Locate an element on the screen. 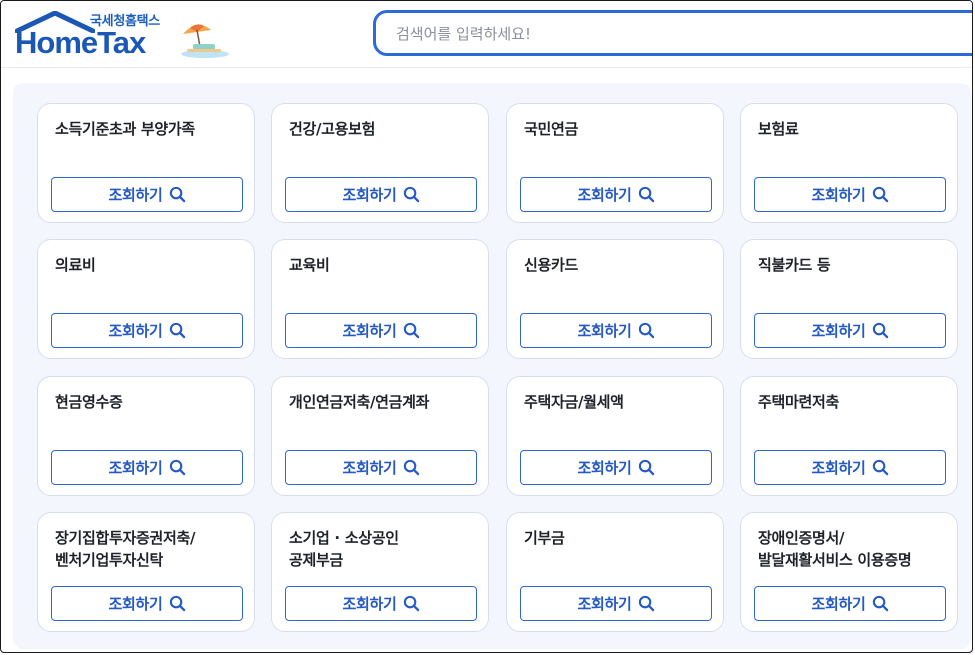  header: 국세청홈택스 HomeTax is located at coordinates (486, 34).